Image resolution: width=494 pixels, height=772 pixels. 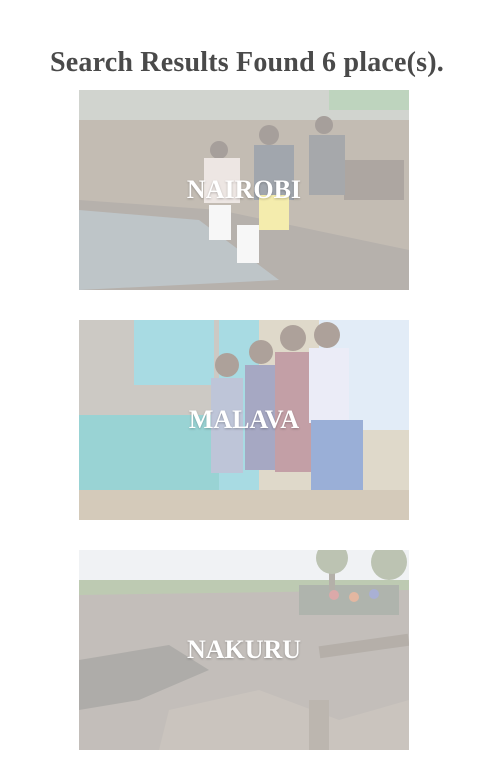 I want to click on result-name: NAKURU, so click(x=244, y=649).